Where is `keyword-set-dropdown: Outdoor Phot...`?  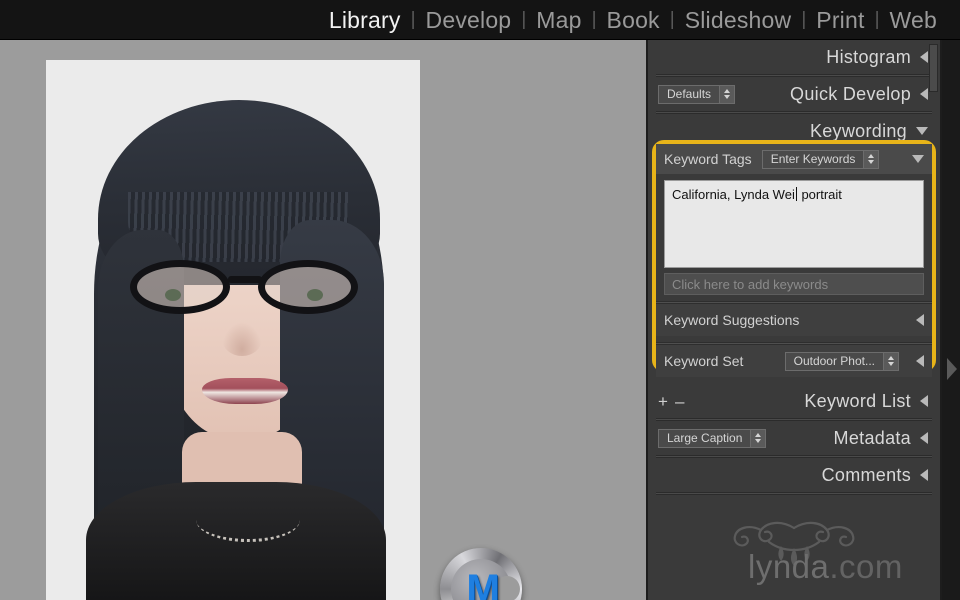
keyword-set-dropdown: Outdoor Phot... is located at coordinates (841, 361).